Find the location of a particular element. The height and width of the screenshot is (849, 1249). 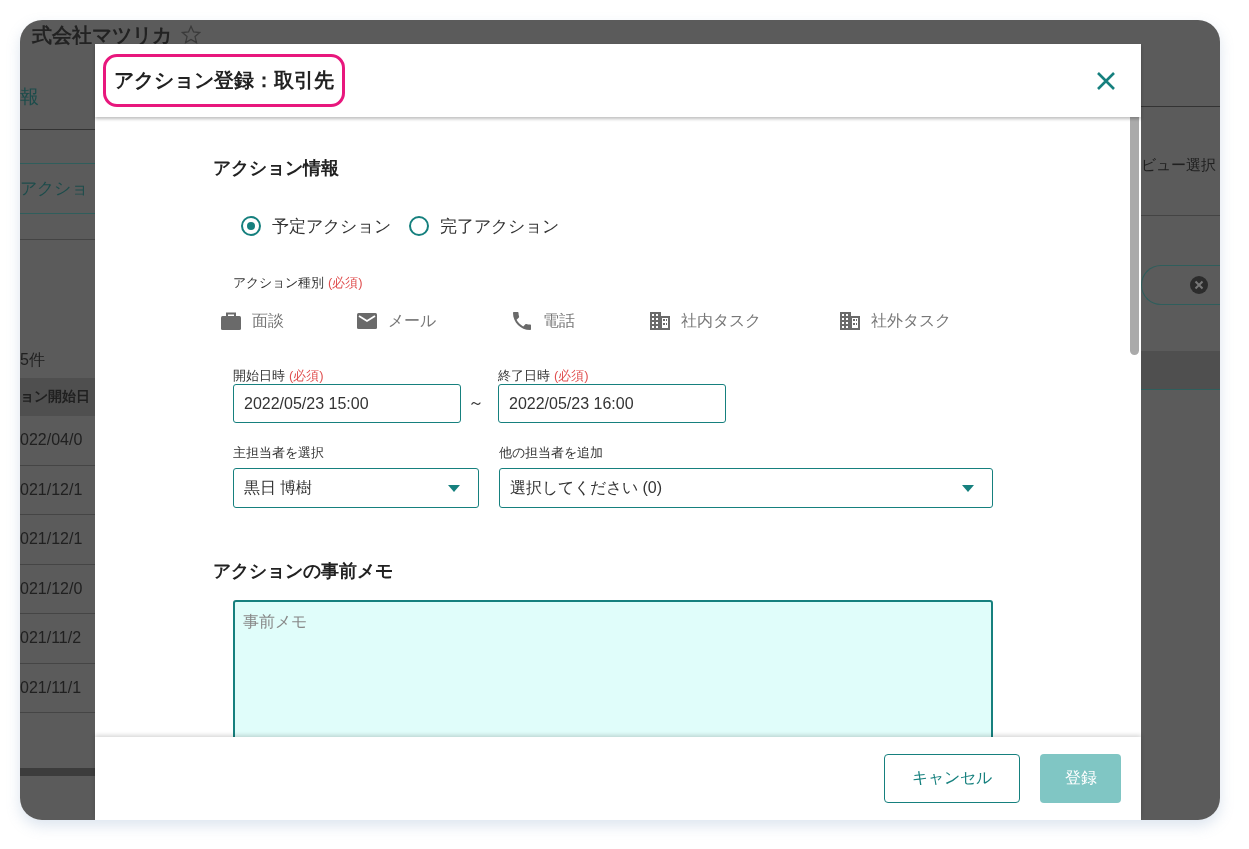

field-label: 終了日時 is located at coordinates (524, 375).